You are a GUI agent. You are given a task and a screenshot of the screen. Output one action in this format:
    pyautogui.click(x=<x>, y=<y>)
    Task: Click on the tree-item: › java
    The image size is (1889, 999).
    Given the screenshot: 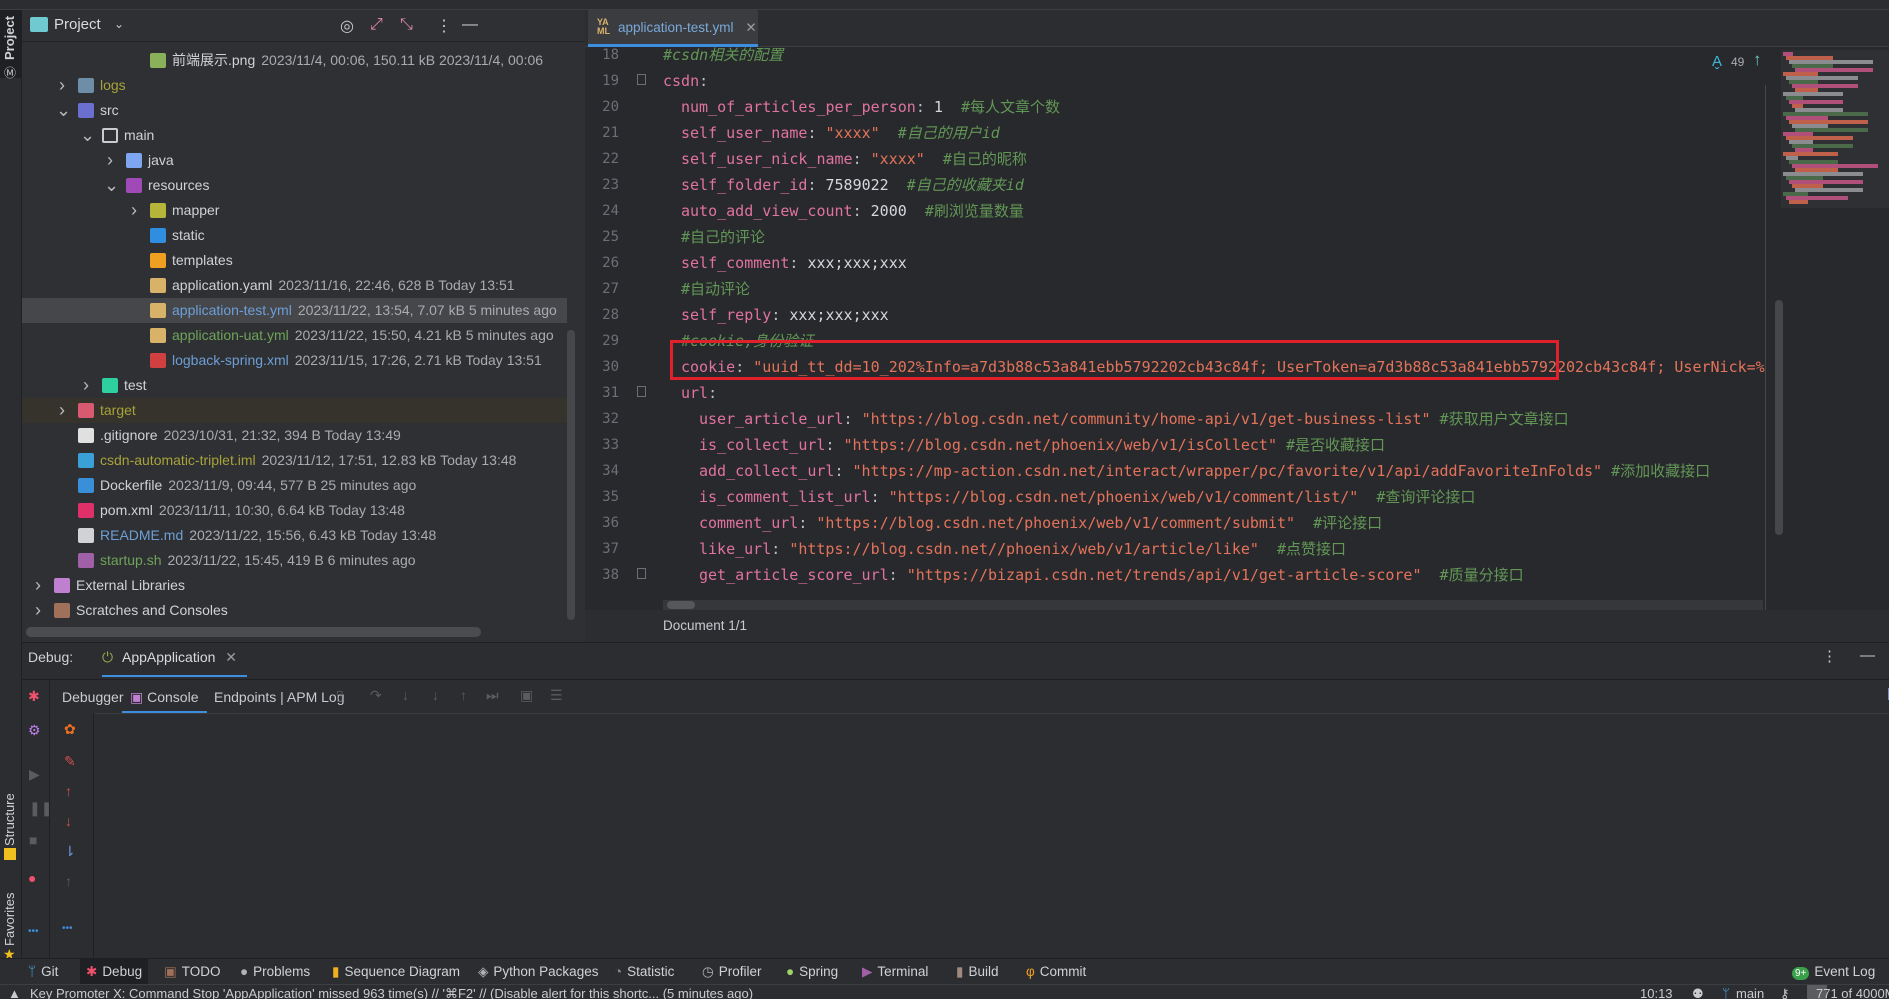 What is the action you would take?
    pyautogui.click(x=294, y=160)
    